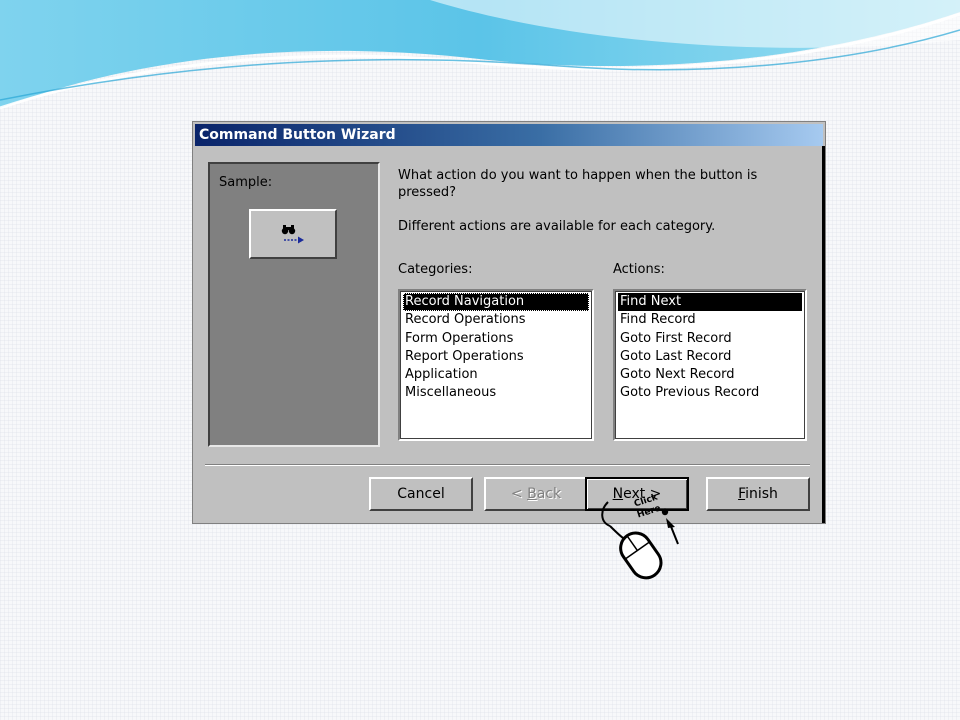 The image size is (960, 720). Describe the element at coordinates (496, 302) in the screenshot. I see `category-item: Record Navigation` at that location.